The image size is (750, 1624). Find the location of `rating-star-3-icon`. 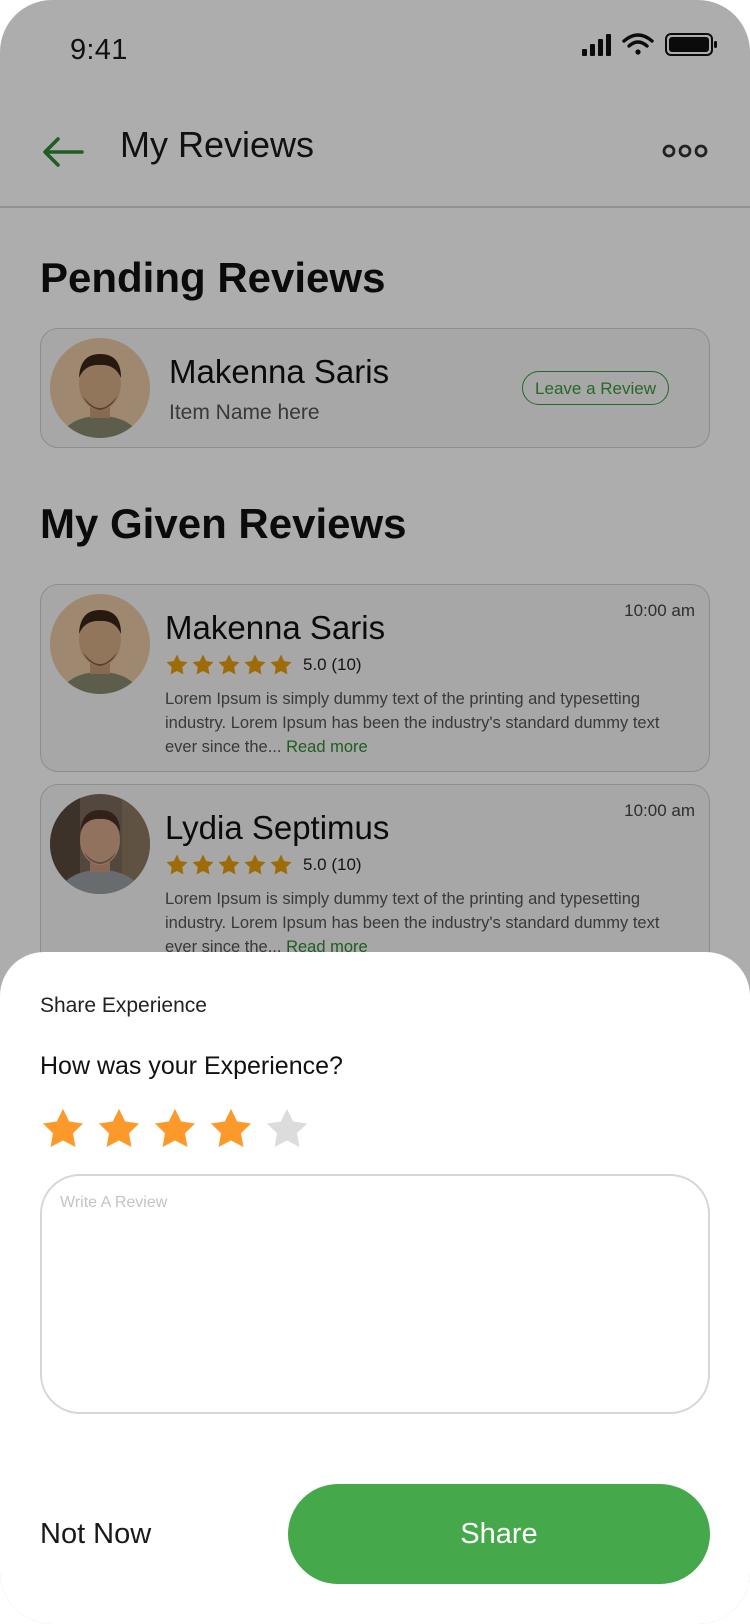

rating-star-3-icon is located at coordinates (175, 1129).